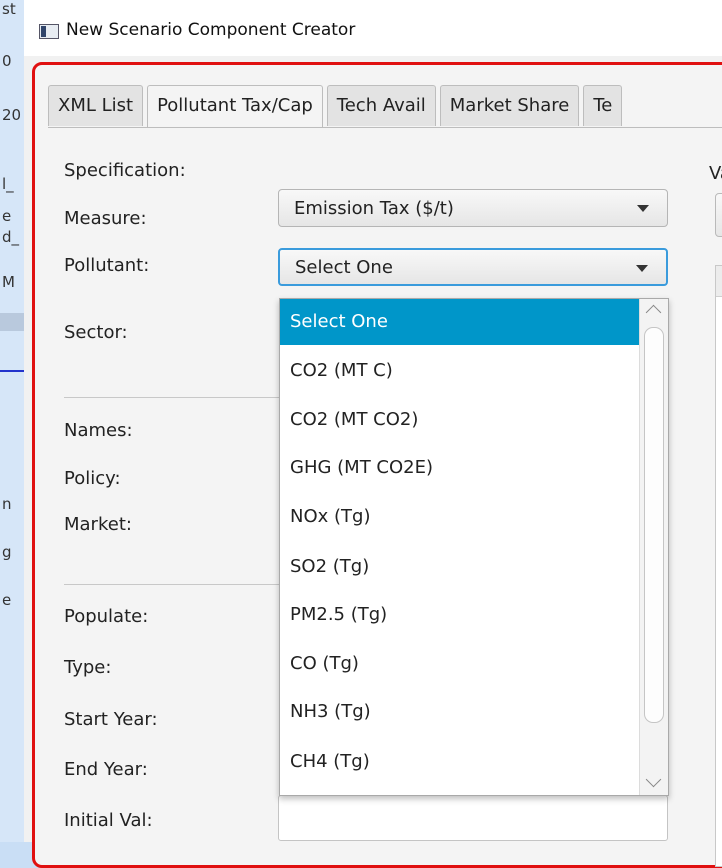 This screenshot has width=722, height=868. Describe the element at coordinates (715, 173) in the screenshot. I see `right-panel-label: Va` at that location.